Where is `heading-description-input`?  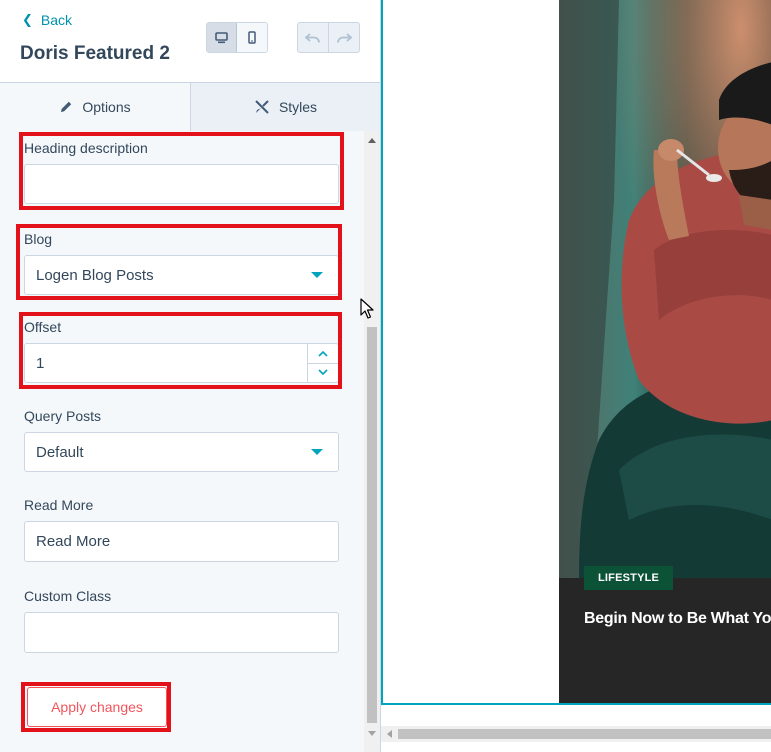 heading-description-input is located at coordinates (181, 184).